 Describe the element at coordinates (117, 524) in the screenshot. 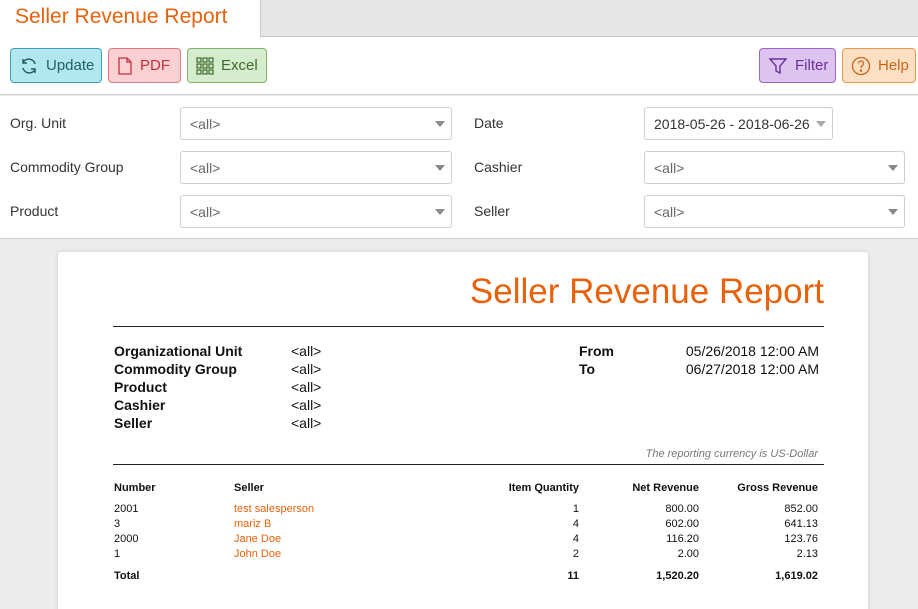

I see `row-number: 3` at that location.